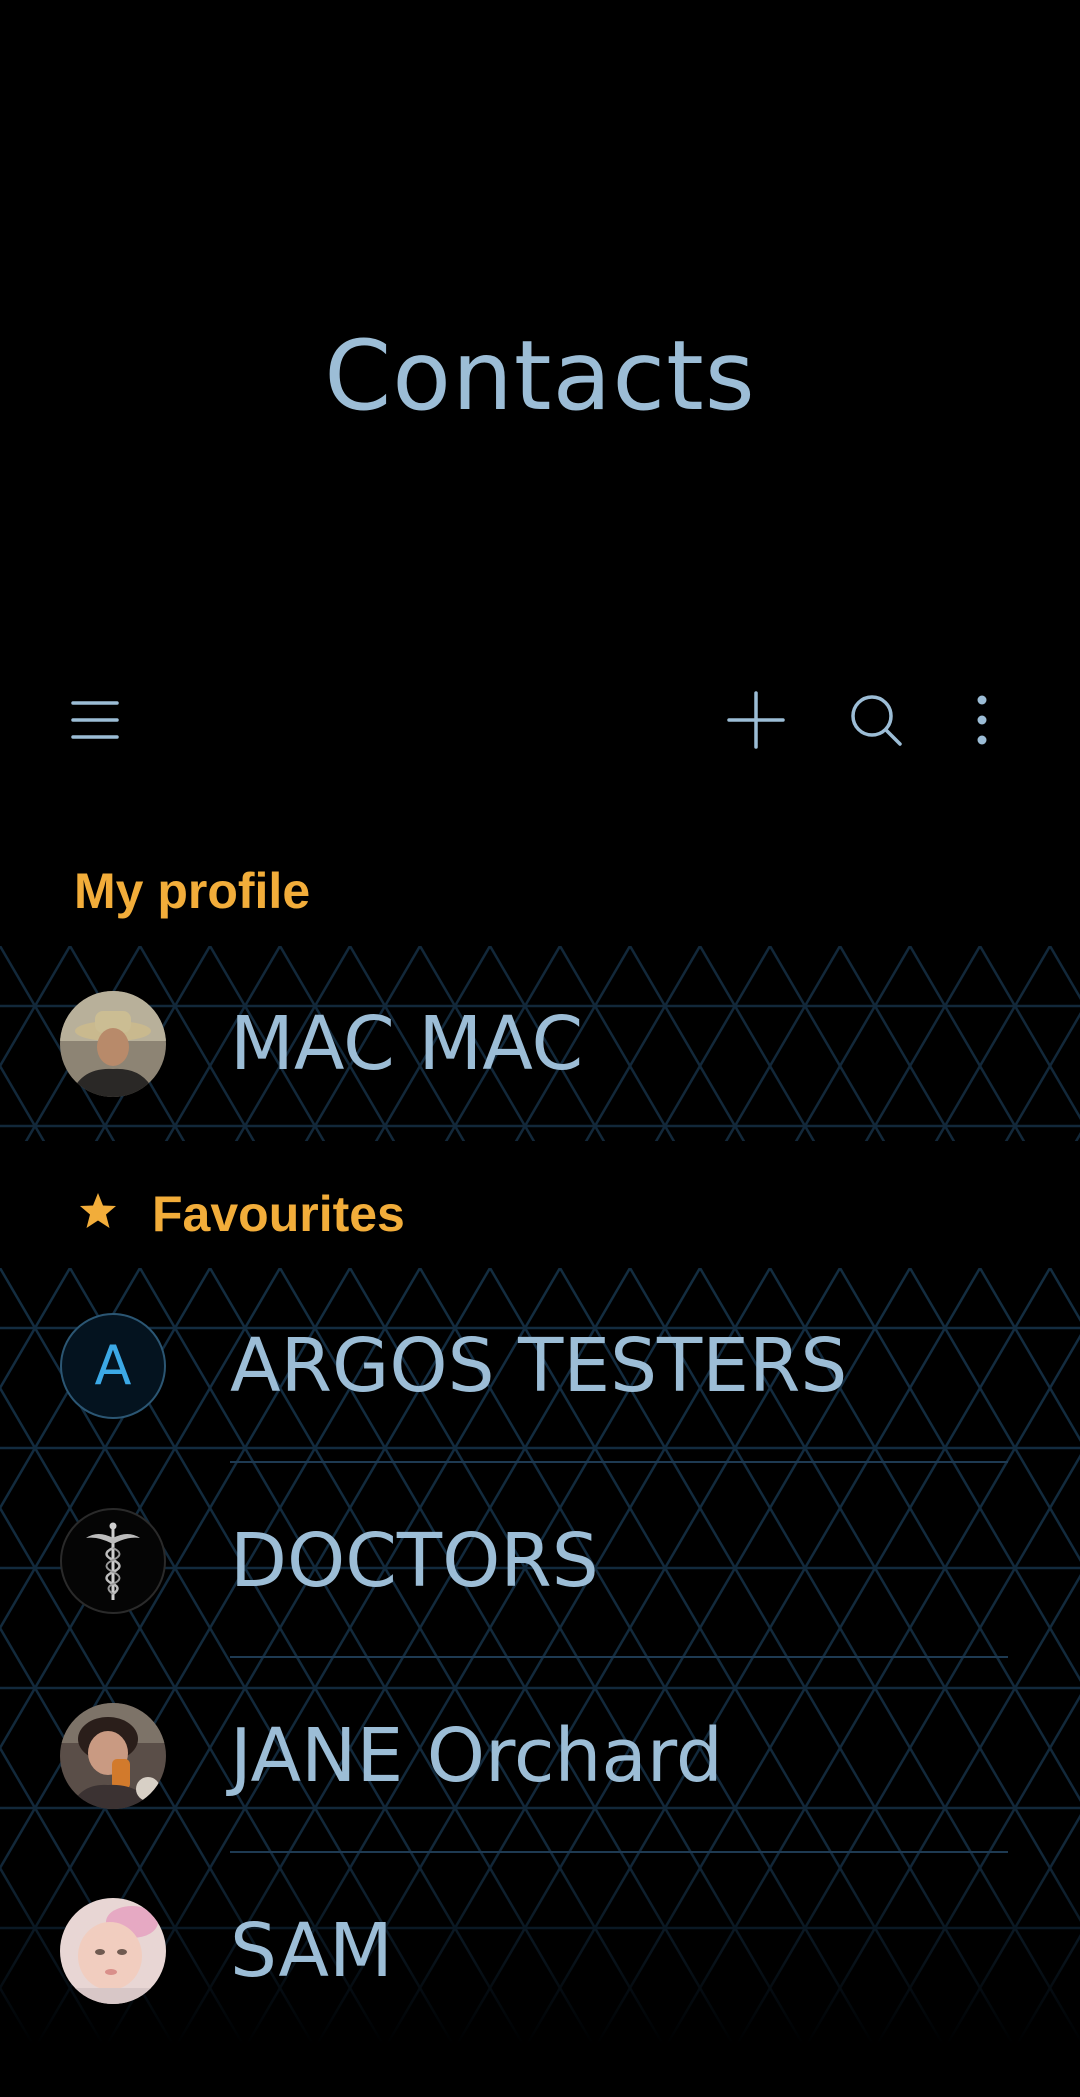 This screenshot has height=2097, width=1080. What do you see at coordinates (311, 1950) in the screenshot?
I see `contact-name: SAM` at bounding box center [311, 1950].